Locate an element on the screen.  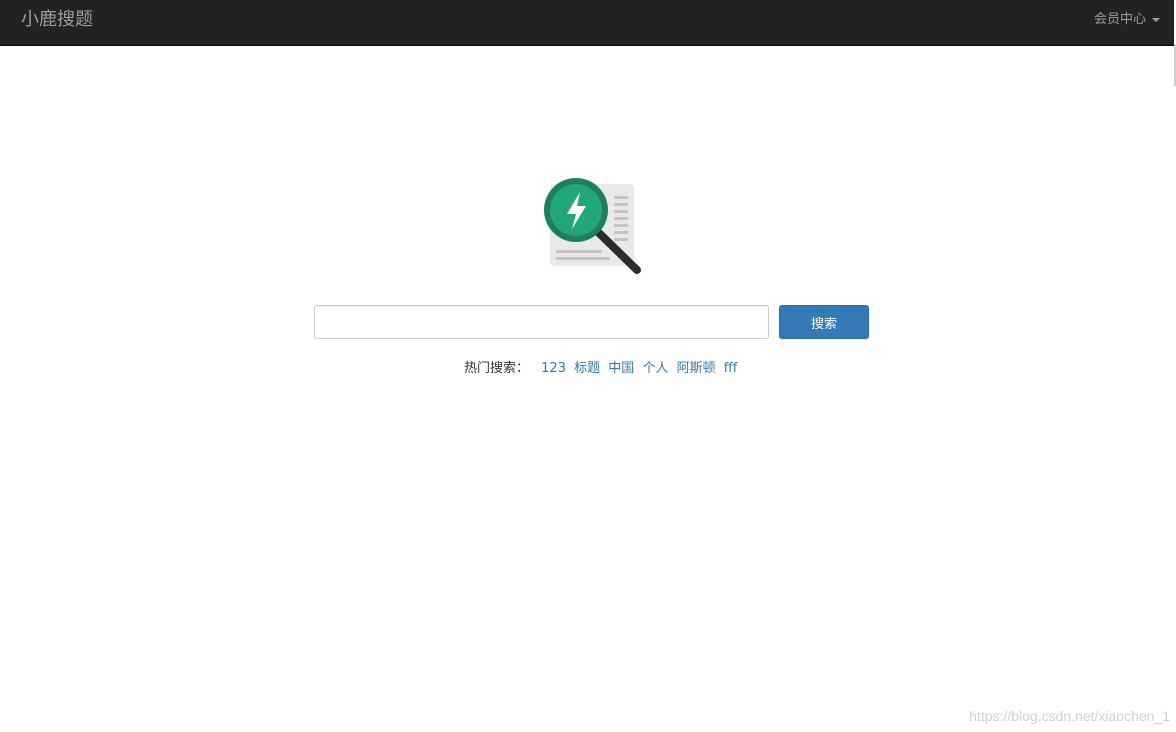
hot-search-label: 热门搜索： is located at coordinates (497, 368).